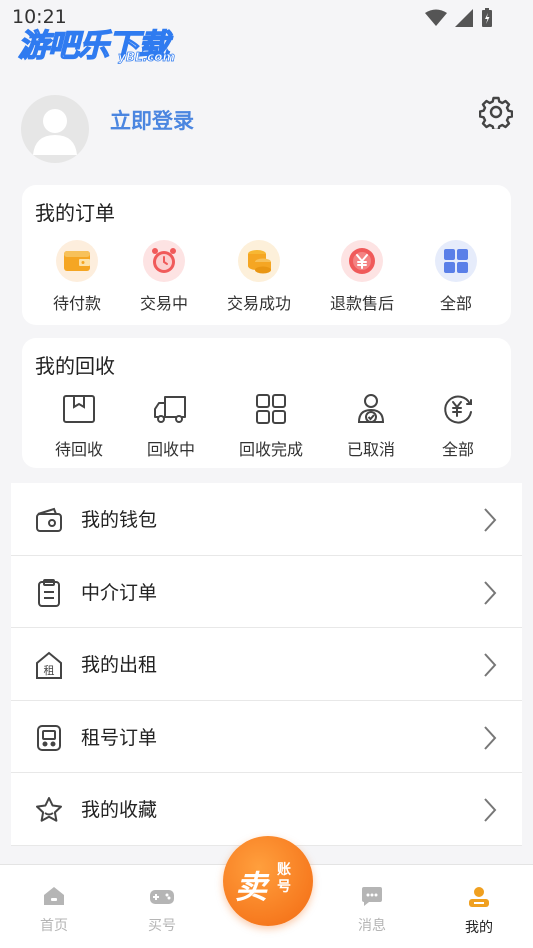  I want to click on yen-refresh-icon, so click(458, 409).